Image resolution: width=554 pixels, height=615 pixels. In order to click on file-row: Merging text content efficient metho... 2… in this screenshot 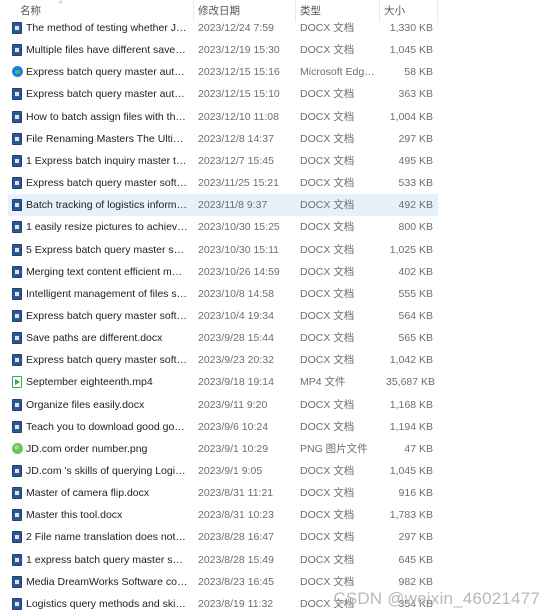, I will do `click(223, 272)`.